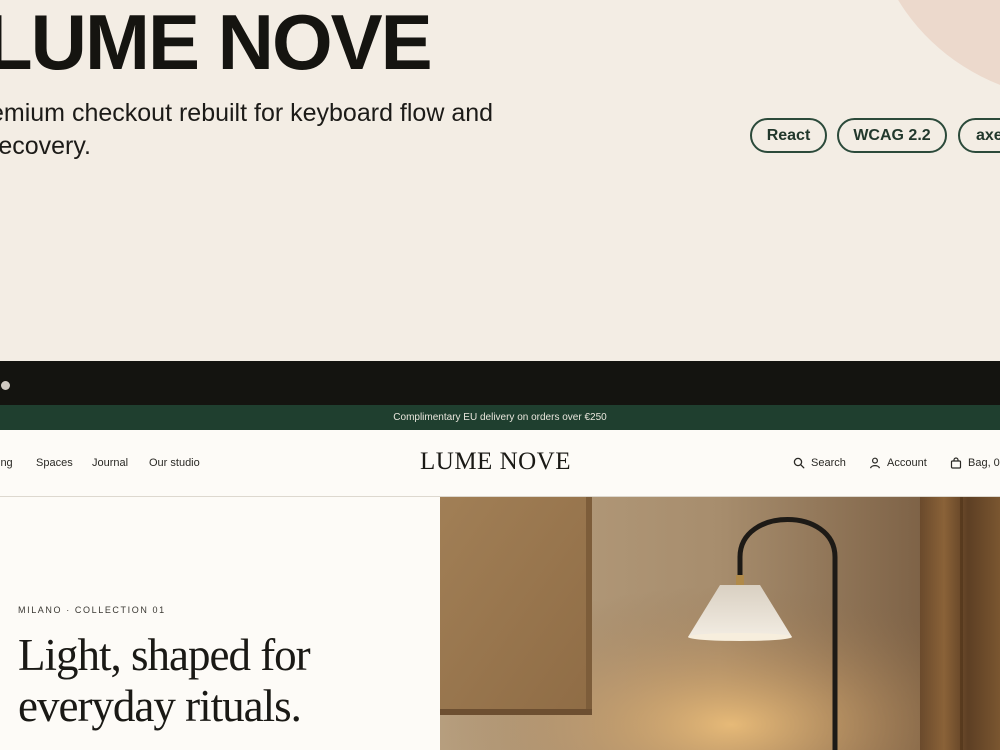 The image size is (1000, 750). I want to click on account-button: Account, so click(901, 464).